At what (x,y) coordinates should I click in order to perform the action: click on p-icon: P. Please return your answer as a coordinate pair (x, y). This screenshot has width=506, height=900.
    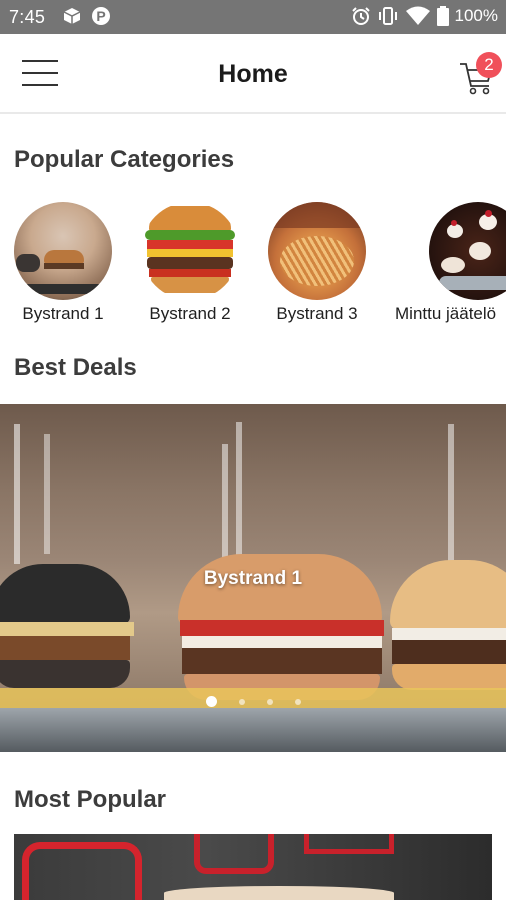
    Looking at the image, I should click on (101, 16).